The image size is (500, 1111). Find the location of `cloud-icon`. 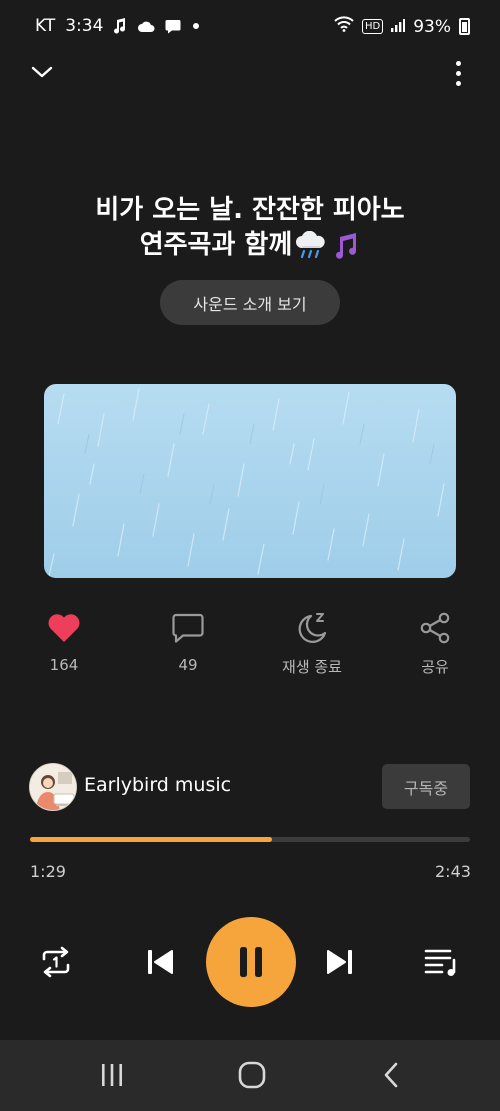

cloud-icon is located at coordinates (146, 26).